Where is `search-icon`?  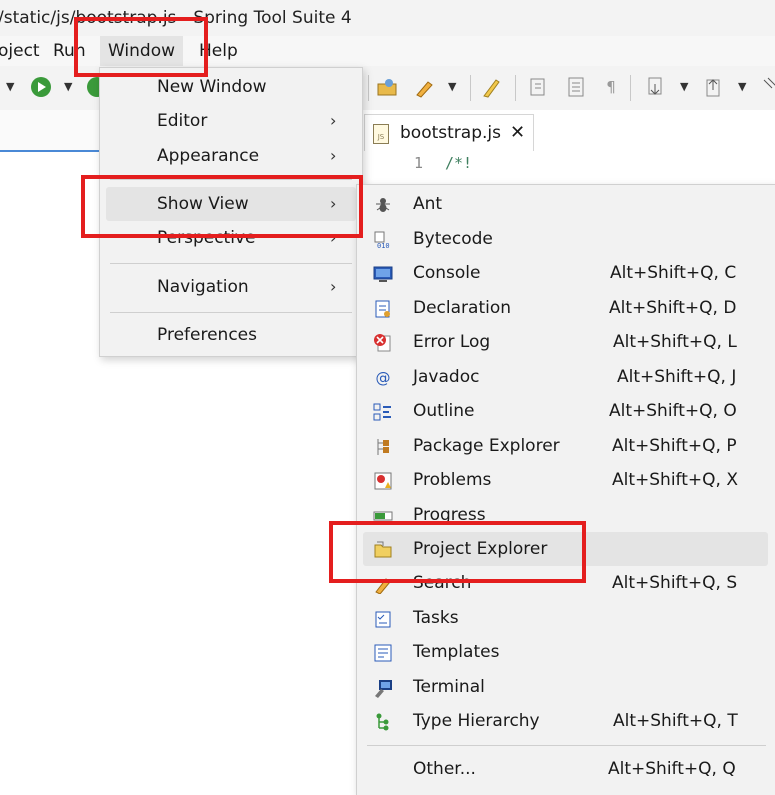
search-icon is located at coordinates (383, 584).